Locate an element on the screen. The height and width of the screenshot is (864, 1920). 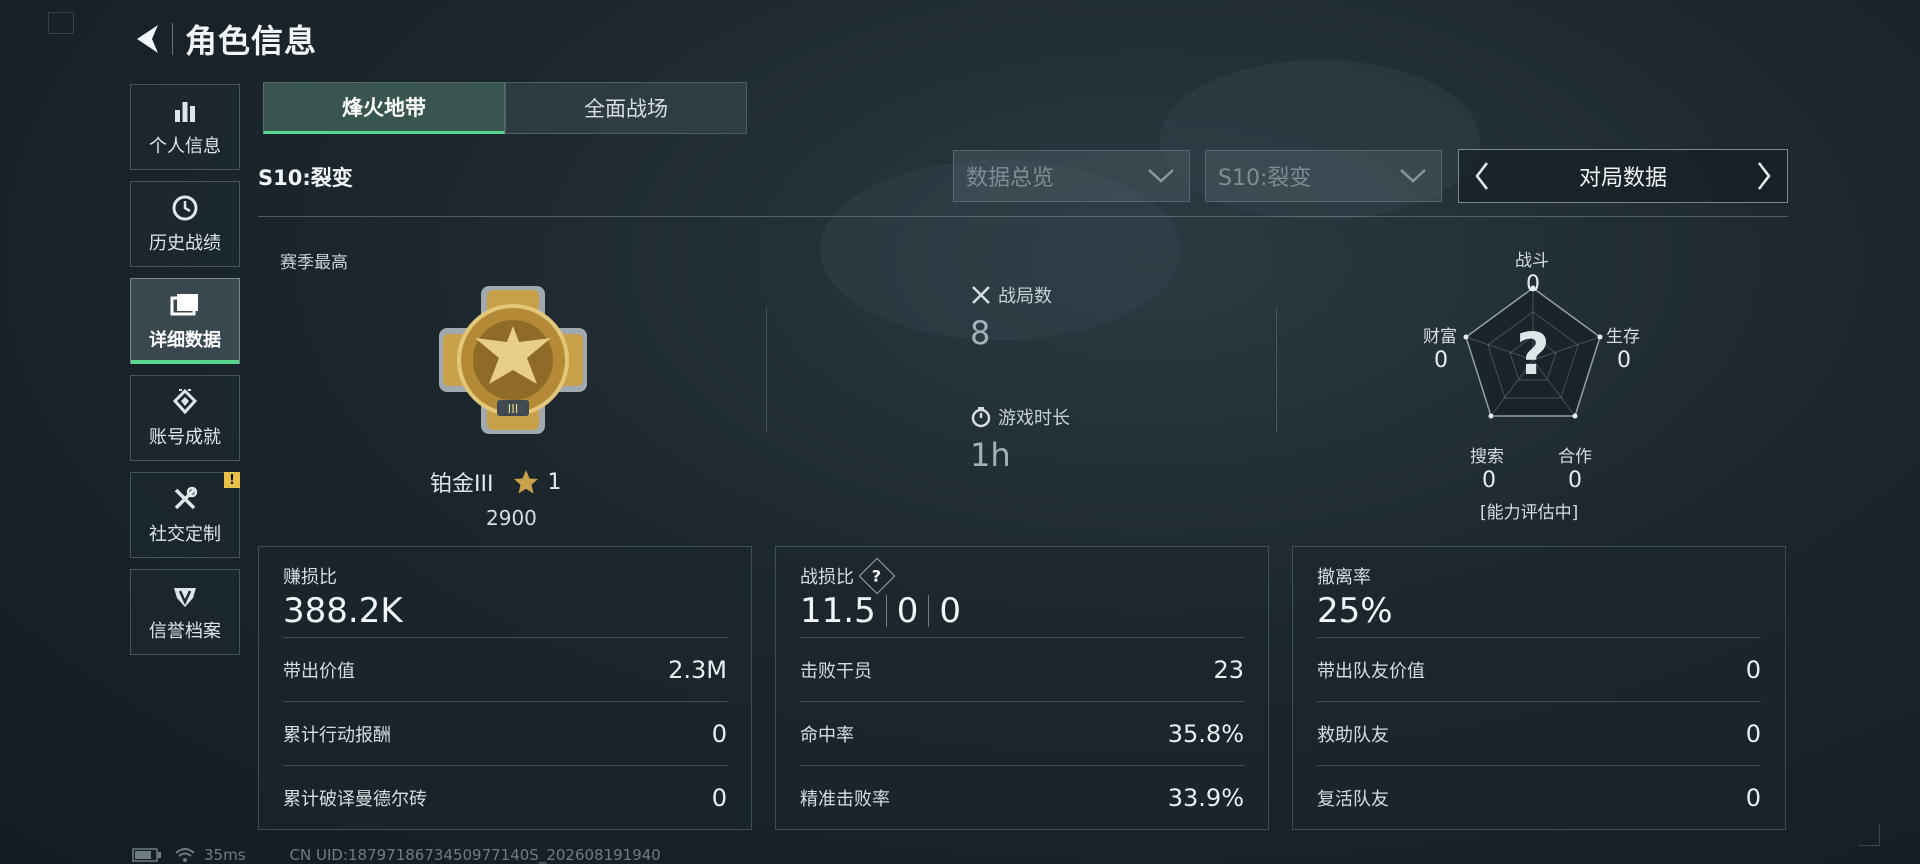
dropdown-value: S10:裂变 is located at coordinates (1265, 178).